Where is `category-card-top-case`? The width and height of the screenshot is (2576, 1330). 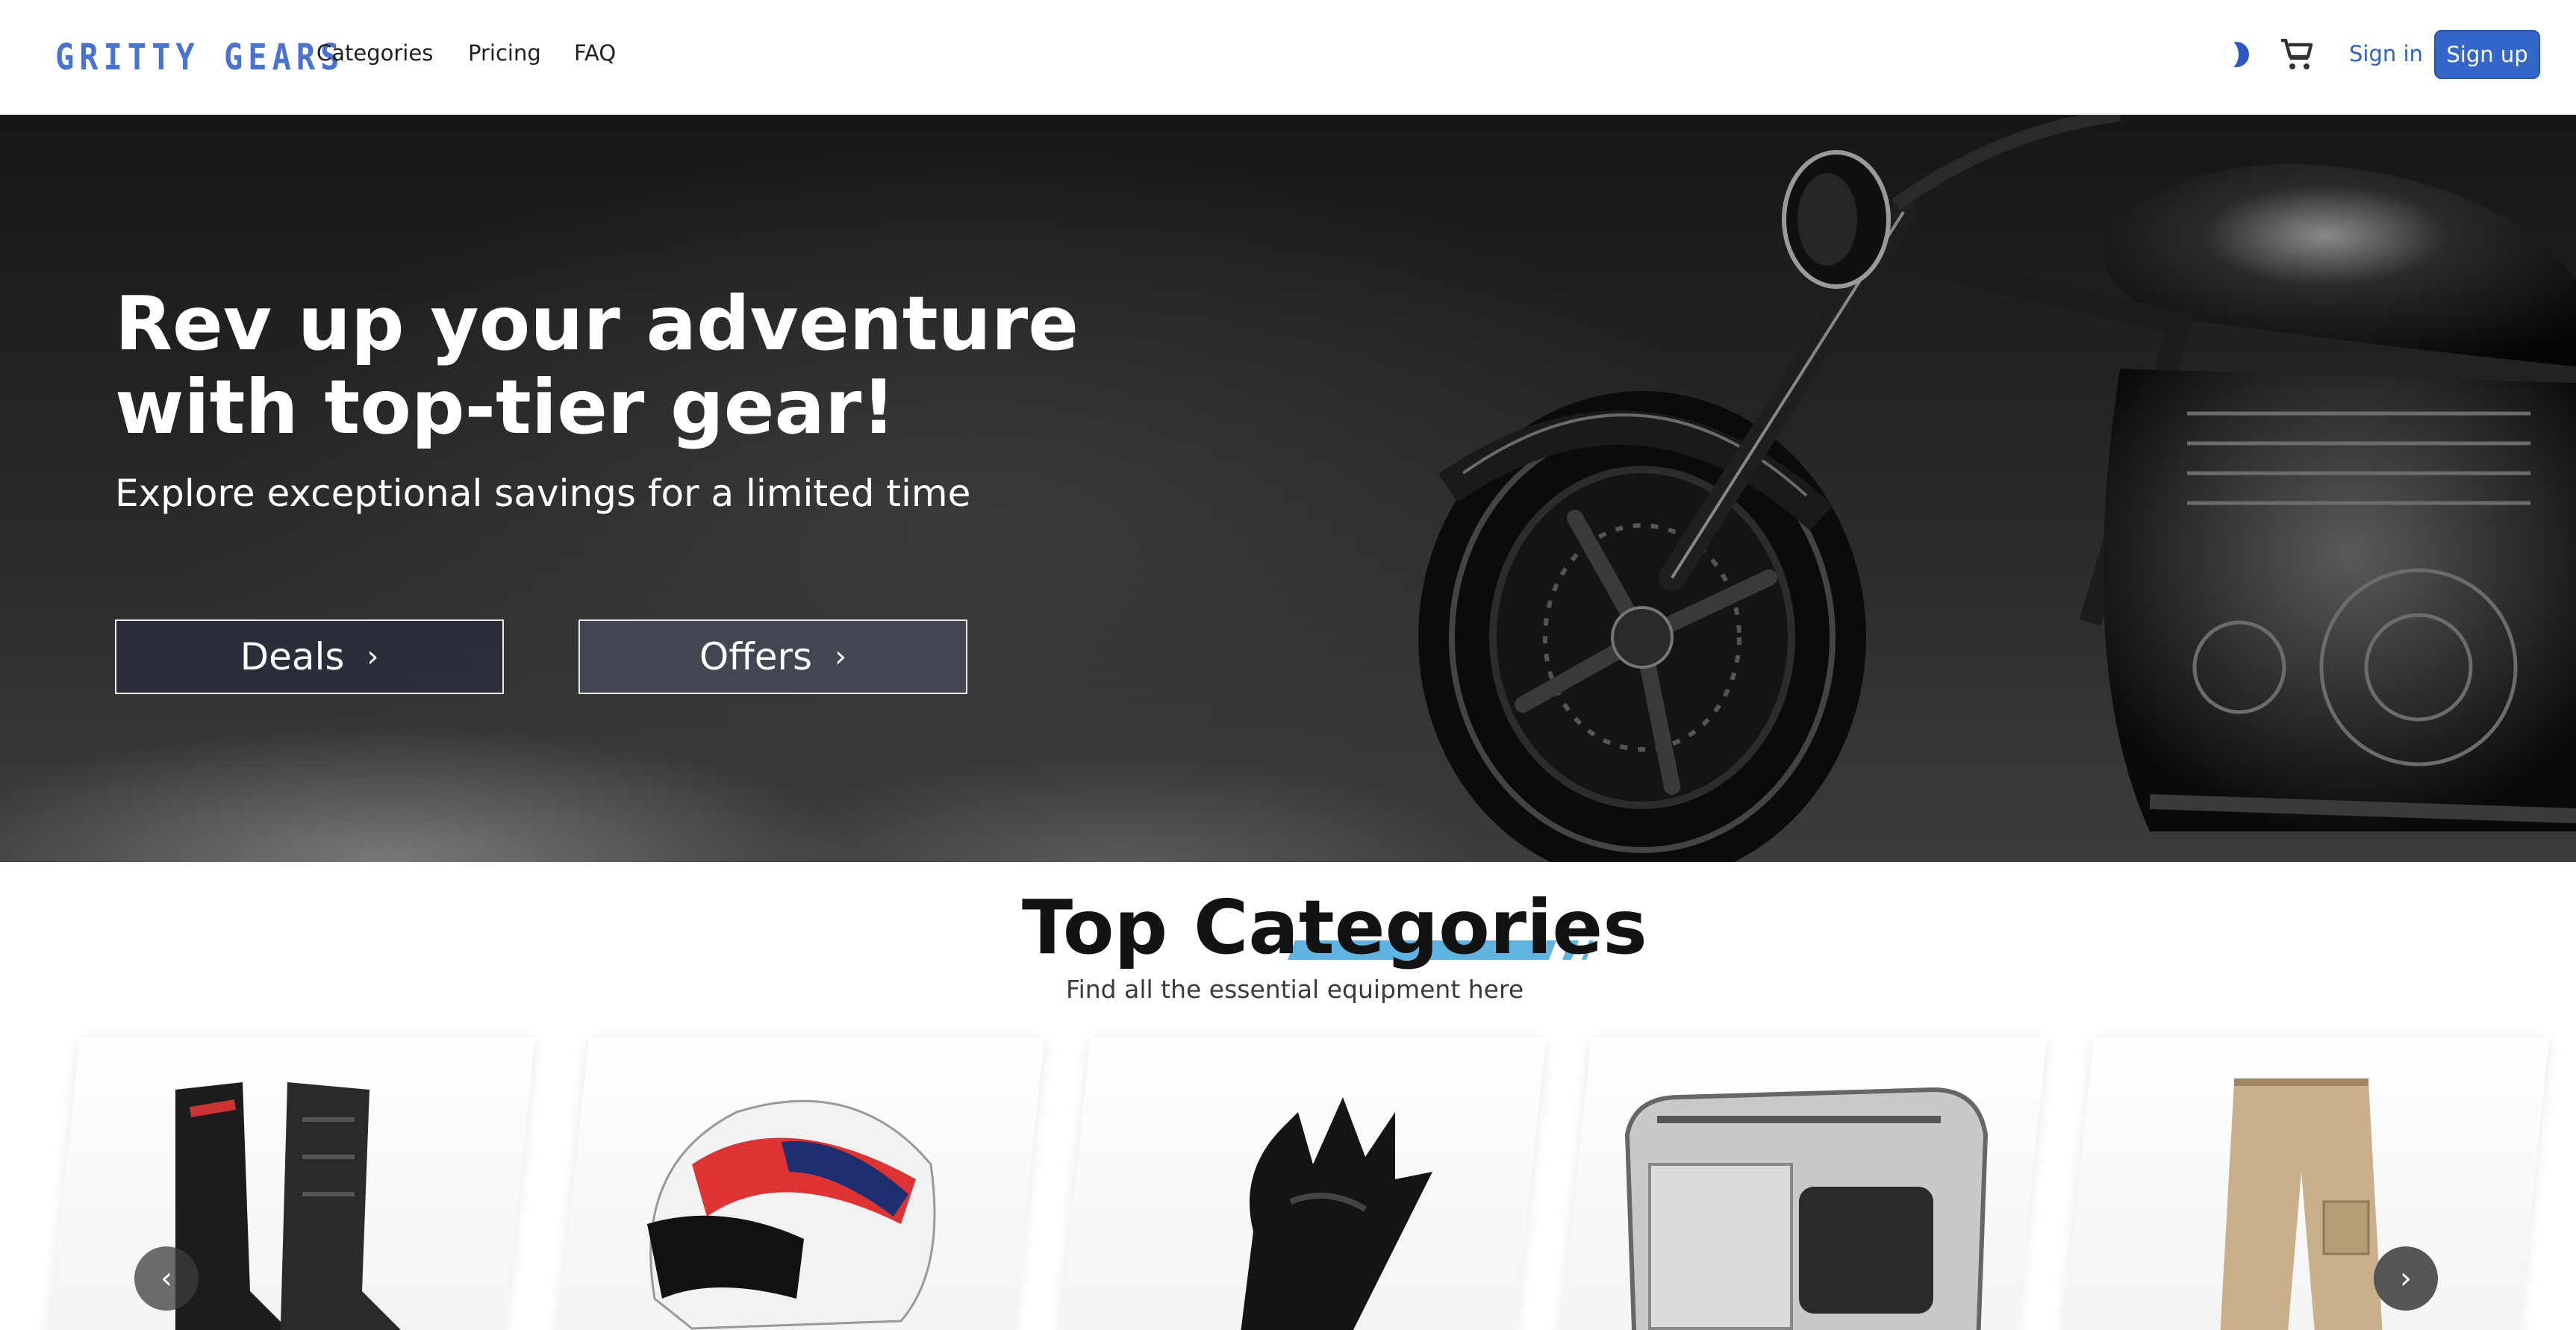
category-card-top-case is located at coordinates (1803, 1183).